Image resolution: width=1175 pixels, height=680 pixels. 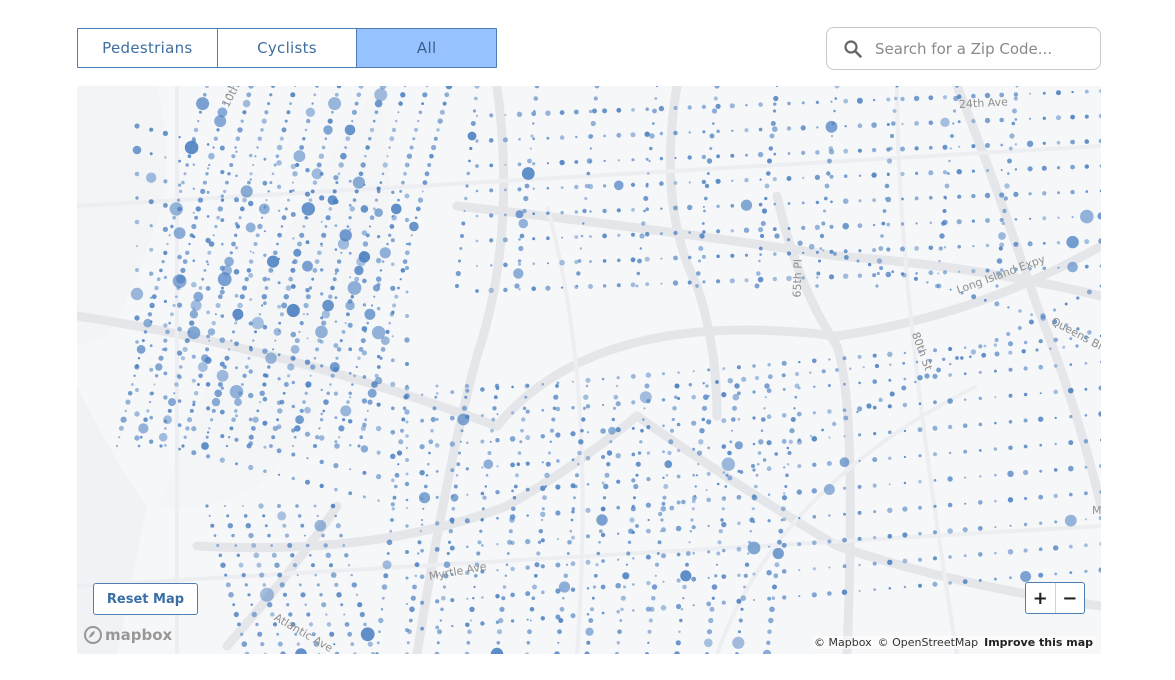 What do you see at coordinates (148, 48) in the screenshot?
I see `filter-pedestrians-button: Pedestrians` at bounding box center [148, 48].